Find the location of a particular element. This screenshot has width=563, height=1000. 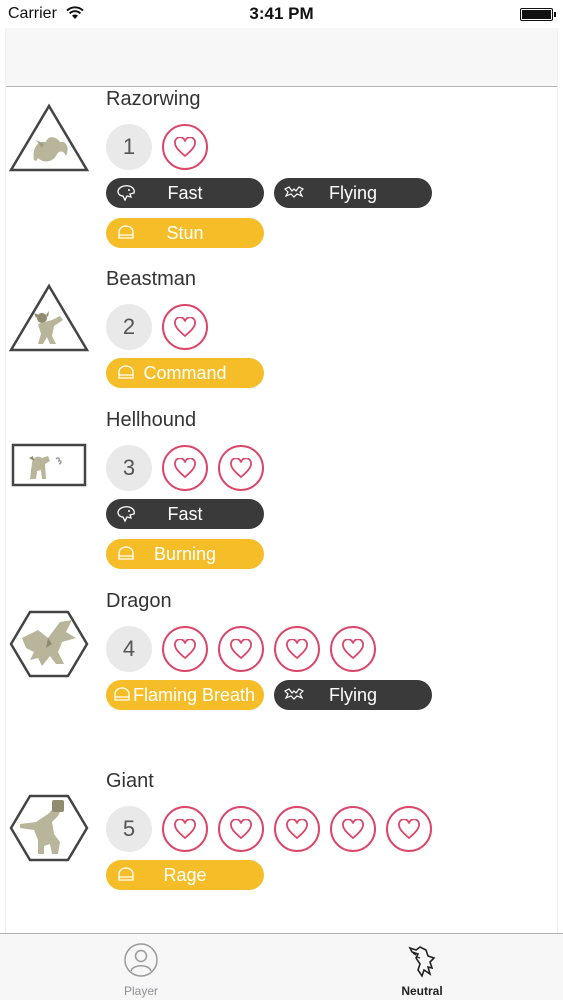

ability-label: Flaming Breath is located at coordinates (194, 695).